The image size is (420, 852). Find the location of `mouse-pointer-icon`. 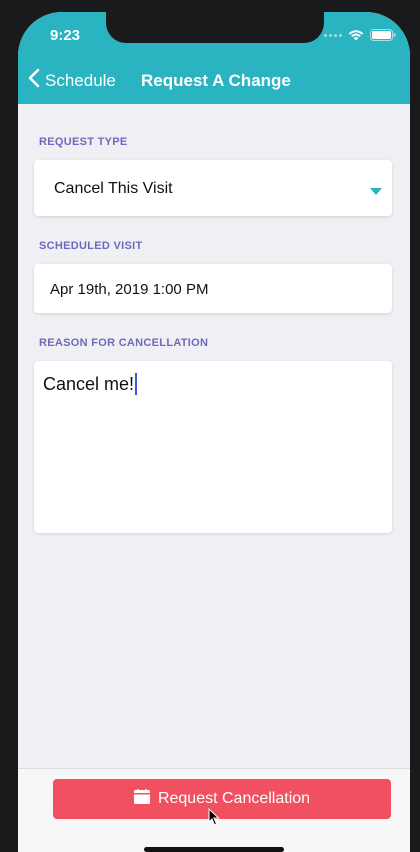

mouse-pointer-icon is located at coordinates (214, 819).